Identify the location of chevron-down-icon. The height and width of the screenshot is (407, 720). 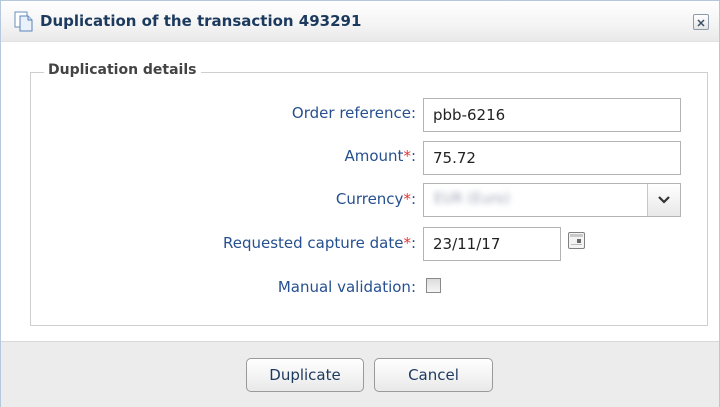
(663, 200).